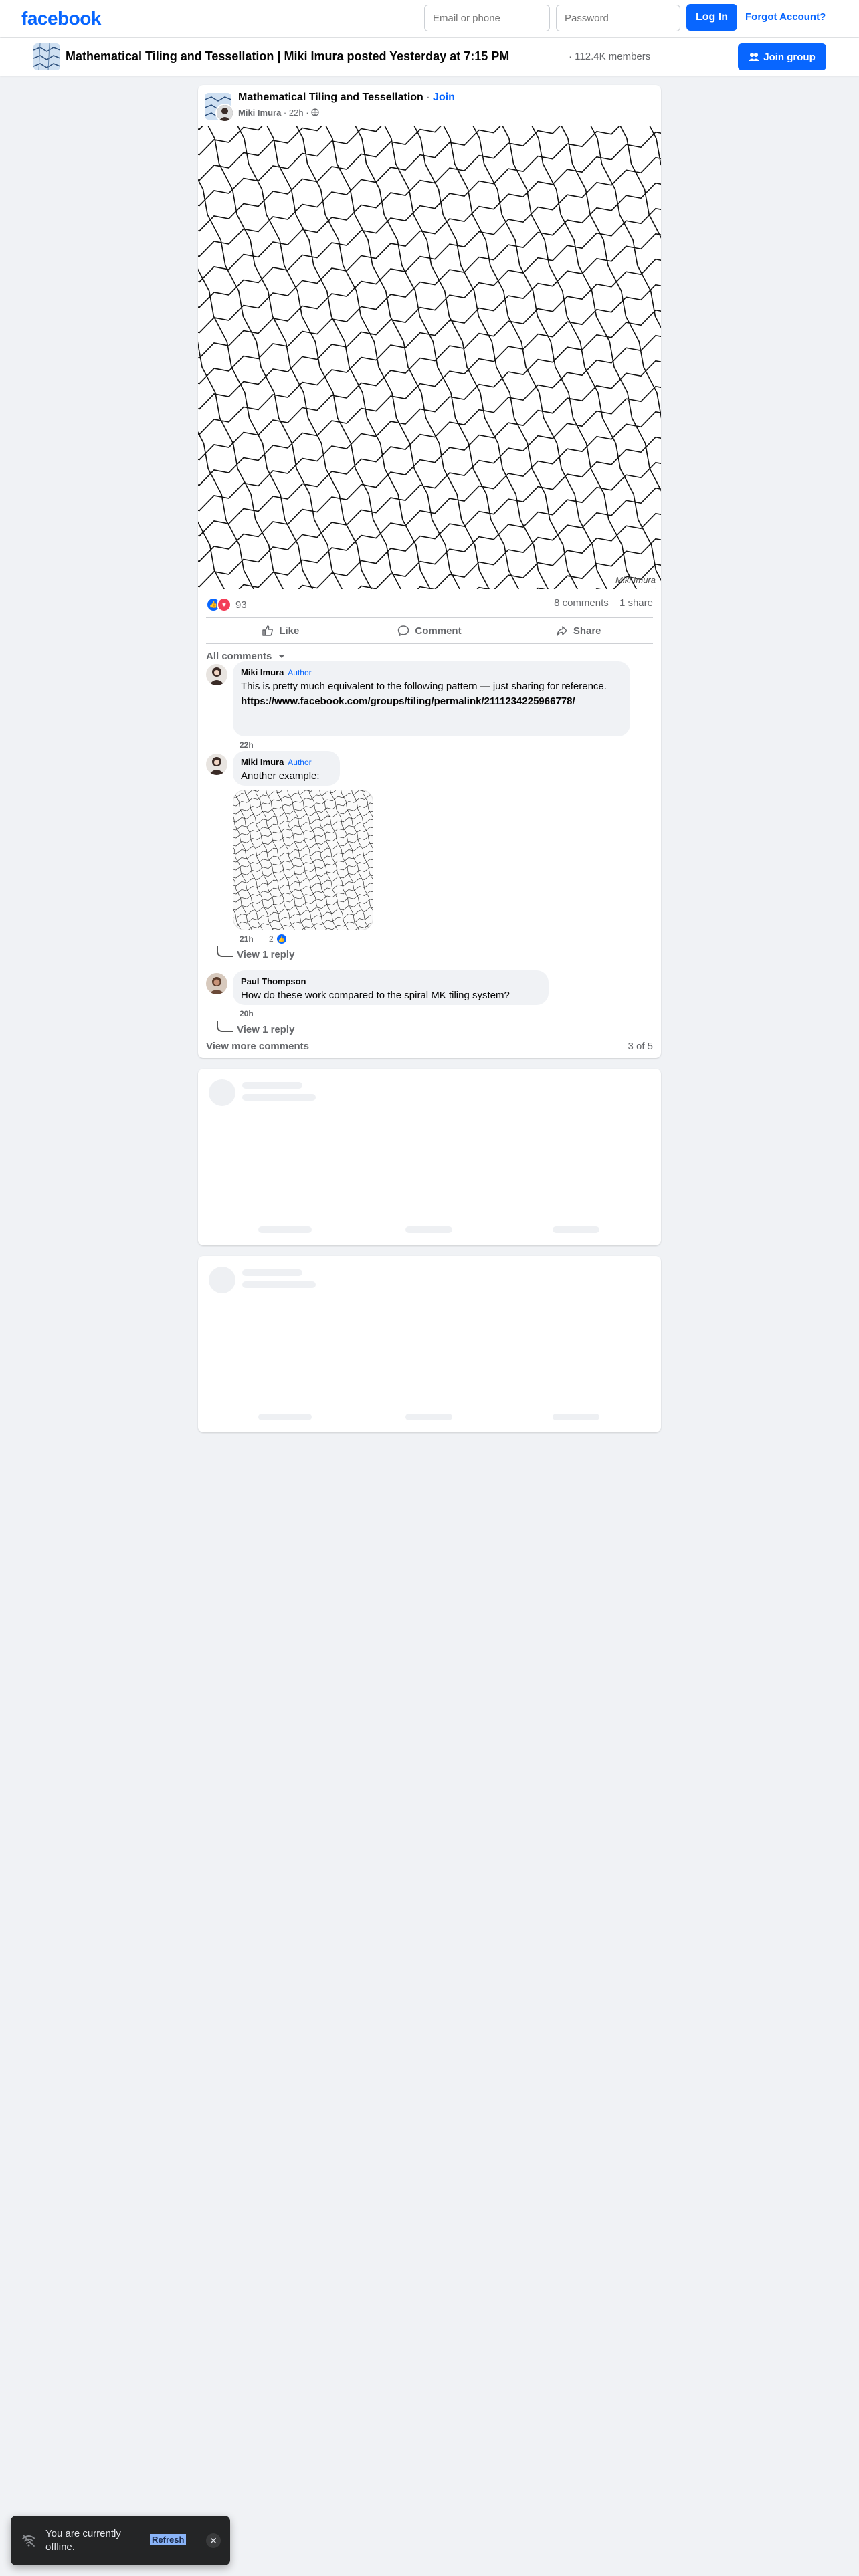  I want to click on facebook-logo: facebook, so click(61, 18).